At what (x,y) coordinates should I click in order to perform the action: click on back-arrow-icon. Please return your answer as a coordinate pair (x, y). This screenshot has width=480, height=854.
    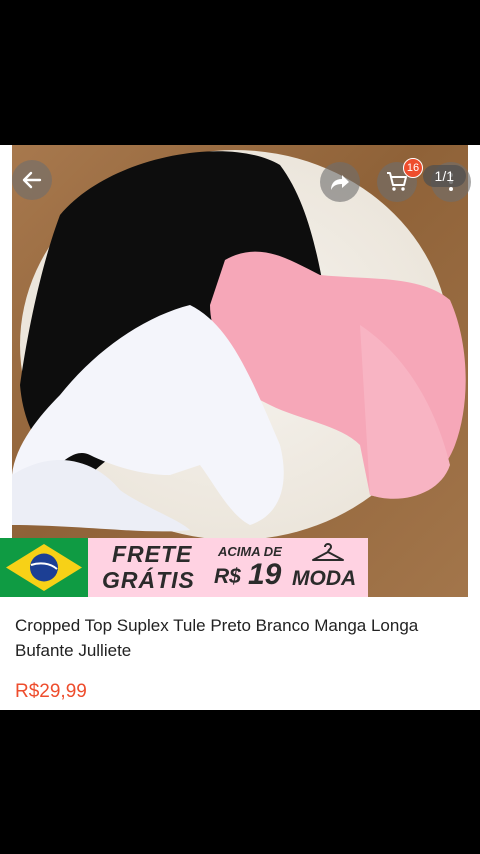
    Looking at the image, I should click on (32, 180).